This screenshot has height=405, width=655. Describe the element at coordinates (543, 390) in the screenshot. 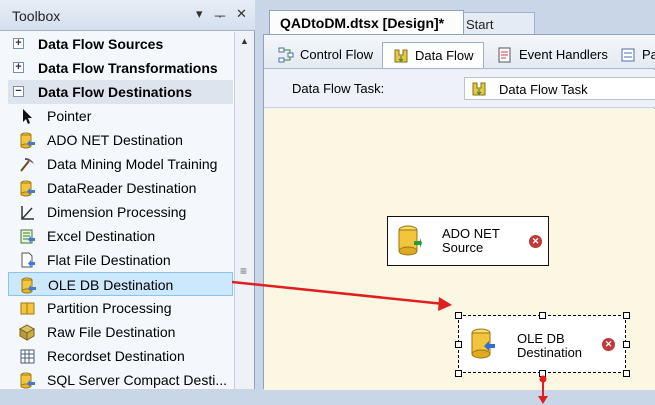

I see `error-output-arrow` at that location.